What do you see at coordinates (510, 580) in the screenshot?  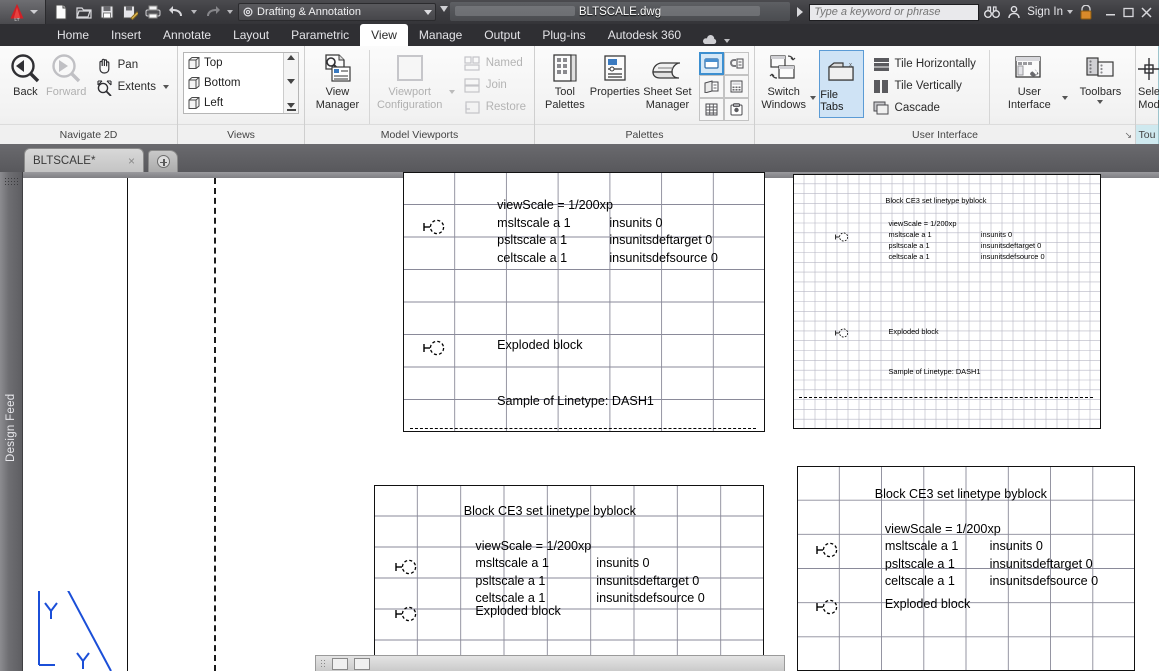 I see `block-param-line: psltscale a 1` at bounding box center [510, 580].